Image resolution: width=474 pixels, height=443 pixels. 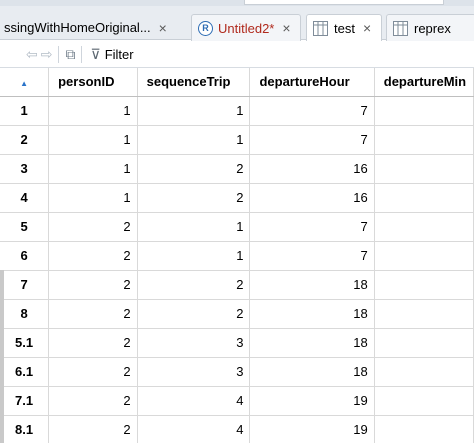 What do you see at coordinates (25, 111) in the screenshot?
I see `row-name-cell: 1` at bounding box center [25, 111].